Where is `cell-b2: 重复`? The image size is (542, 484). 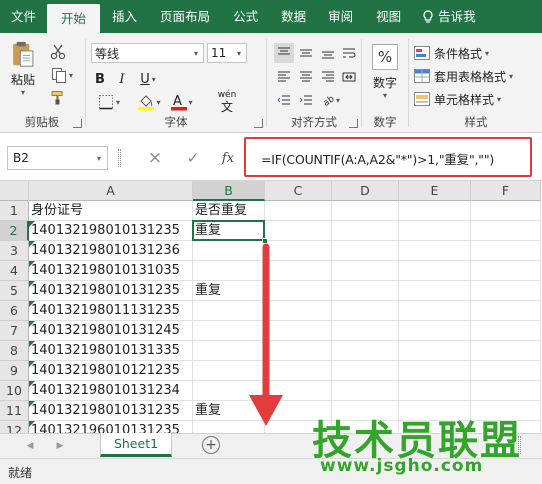 cell-b2: 重复 is located at coordinates (229, 231).